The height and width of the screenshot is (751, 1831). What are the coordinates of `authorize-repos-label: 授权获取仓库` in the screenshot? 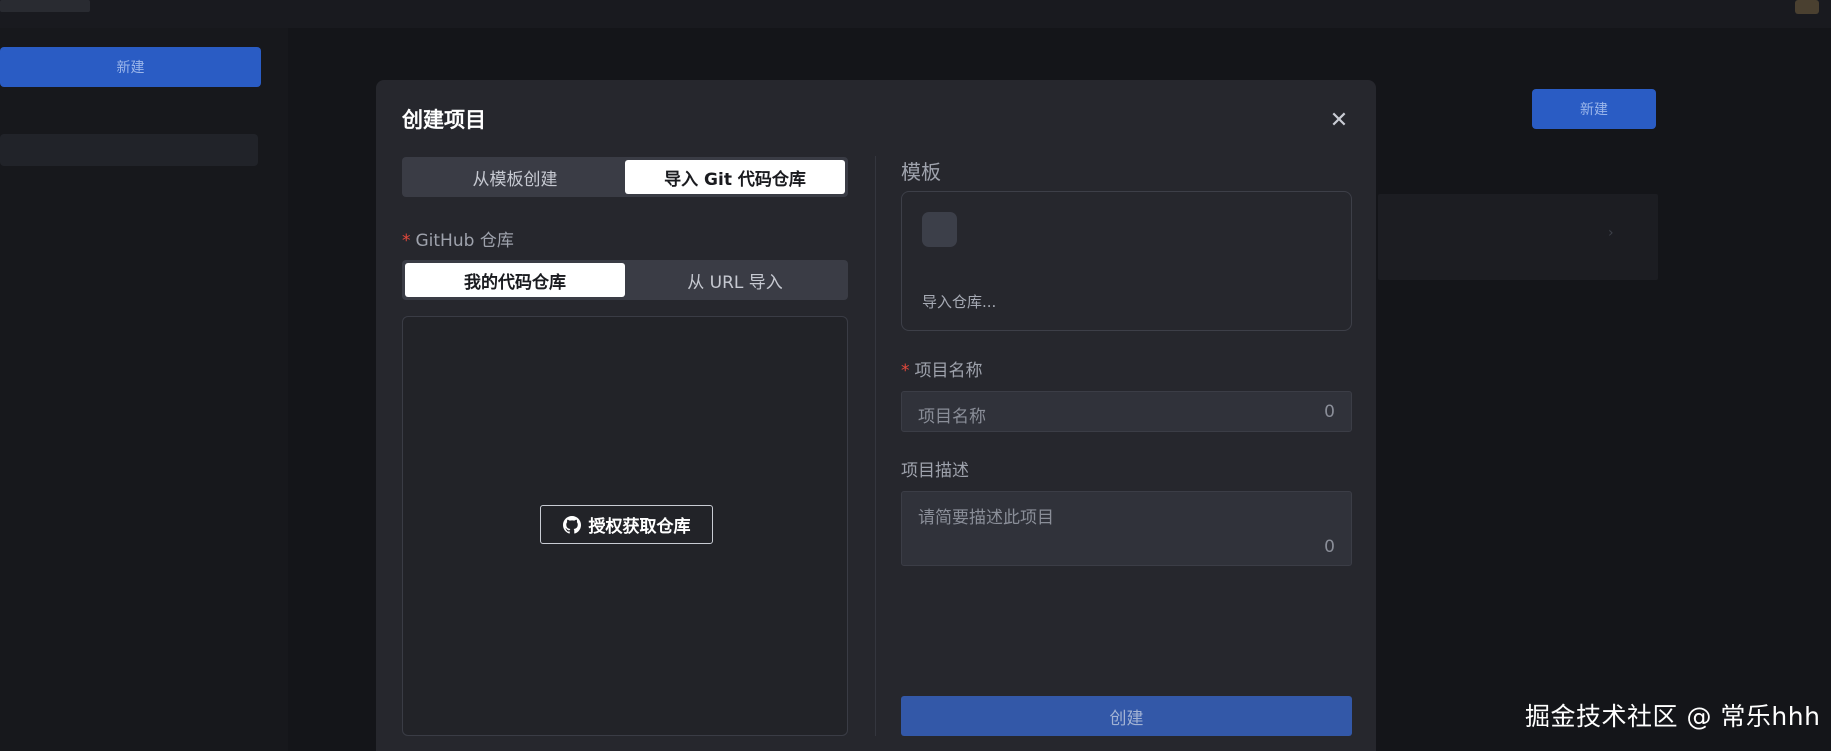 It's located at (639, 527).